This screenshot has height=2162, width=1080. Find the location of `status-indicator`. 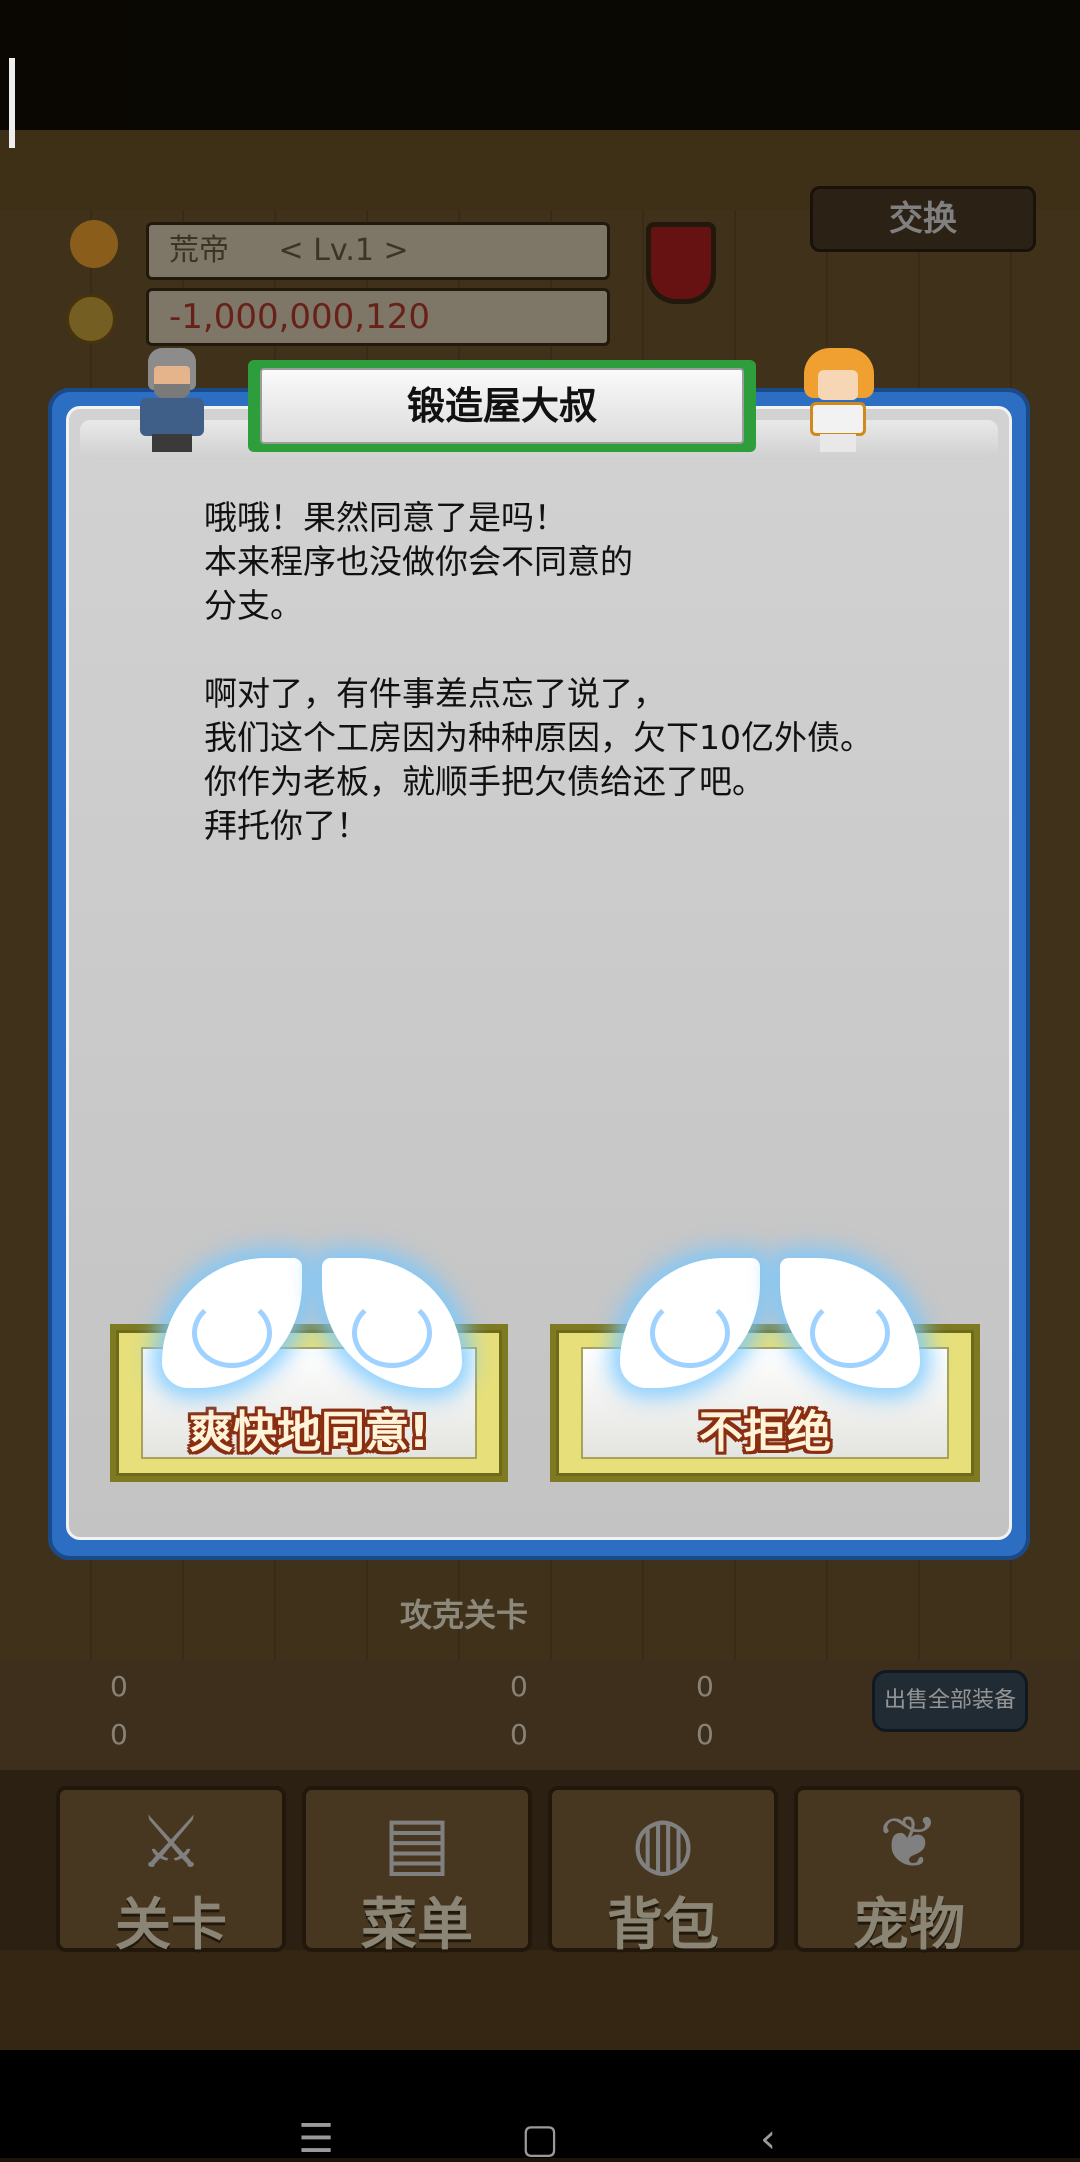

status-indicator is located at coordinates (12, 103).